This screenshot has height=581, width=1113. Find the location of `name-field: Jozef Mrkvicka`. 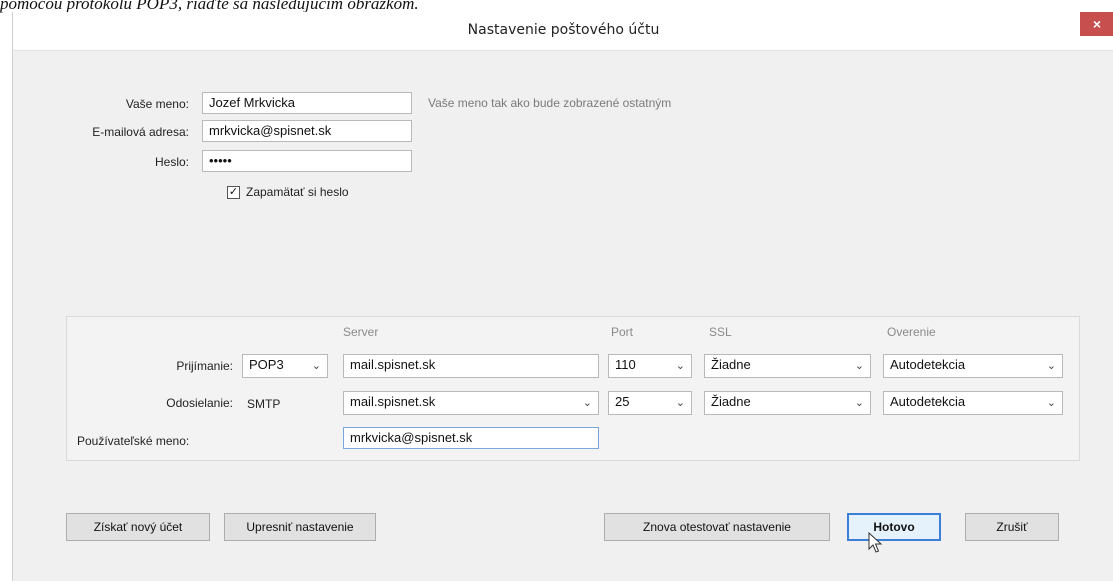

name-field: Jozef Mrkvicka is located at coordinates (307, 103).